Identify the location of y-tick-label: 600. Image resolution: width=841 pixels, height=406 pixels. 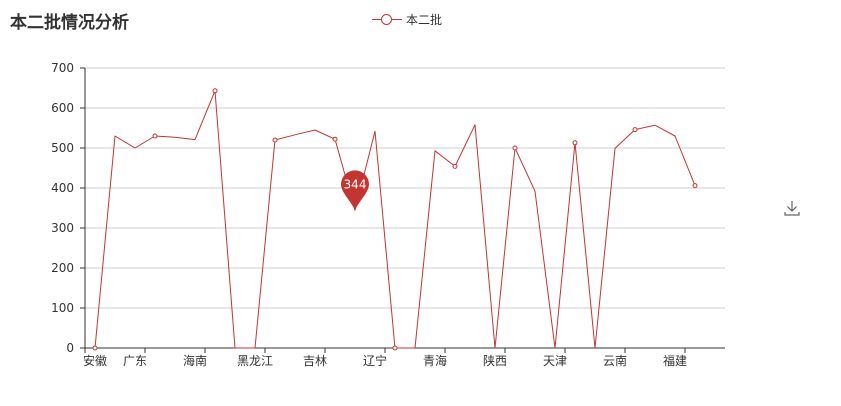
(62, 108).